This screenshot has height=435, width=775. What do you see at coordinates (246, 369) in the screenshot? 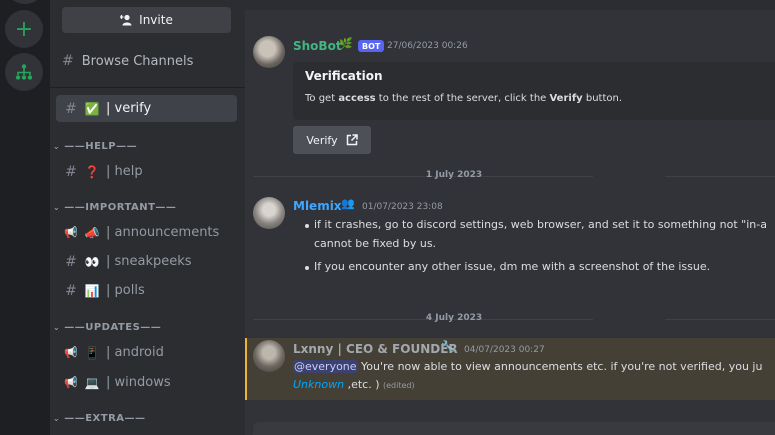
I see `mention-highlight-bar` at bounding box center [246, 369].